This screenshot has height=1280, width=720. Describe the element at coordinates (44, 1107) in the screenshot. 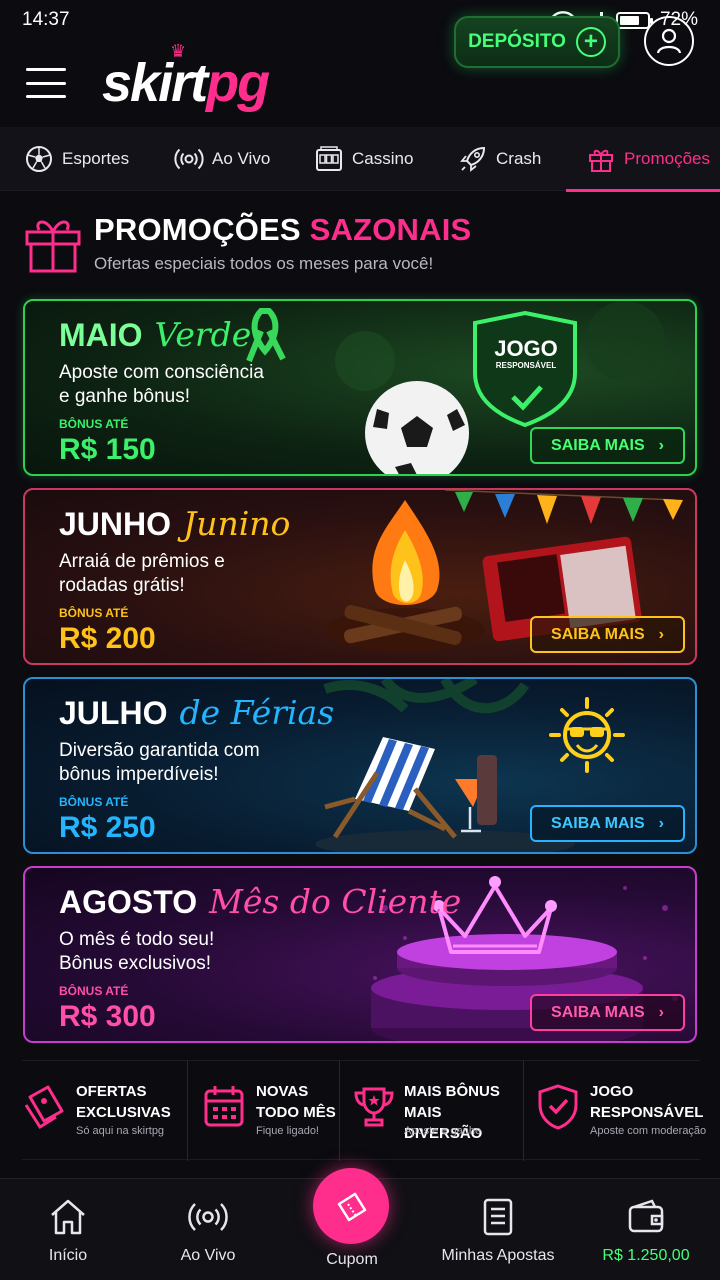

I see `ticket-icon` at that location.